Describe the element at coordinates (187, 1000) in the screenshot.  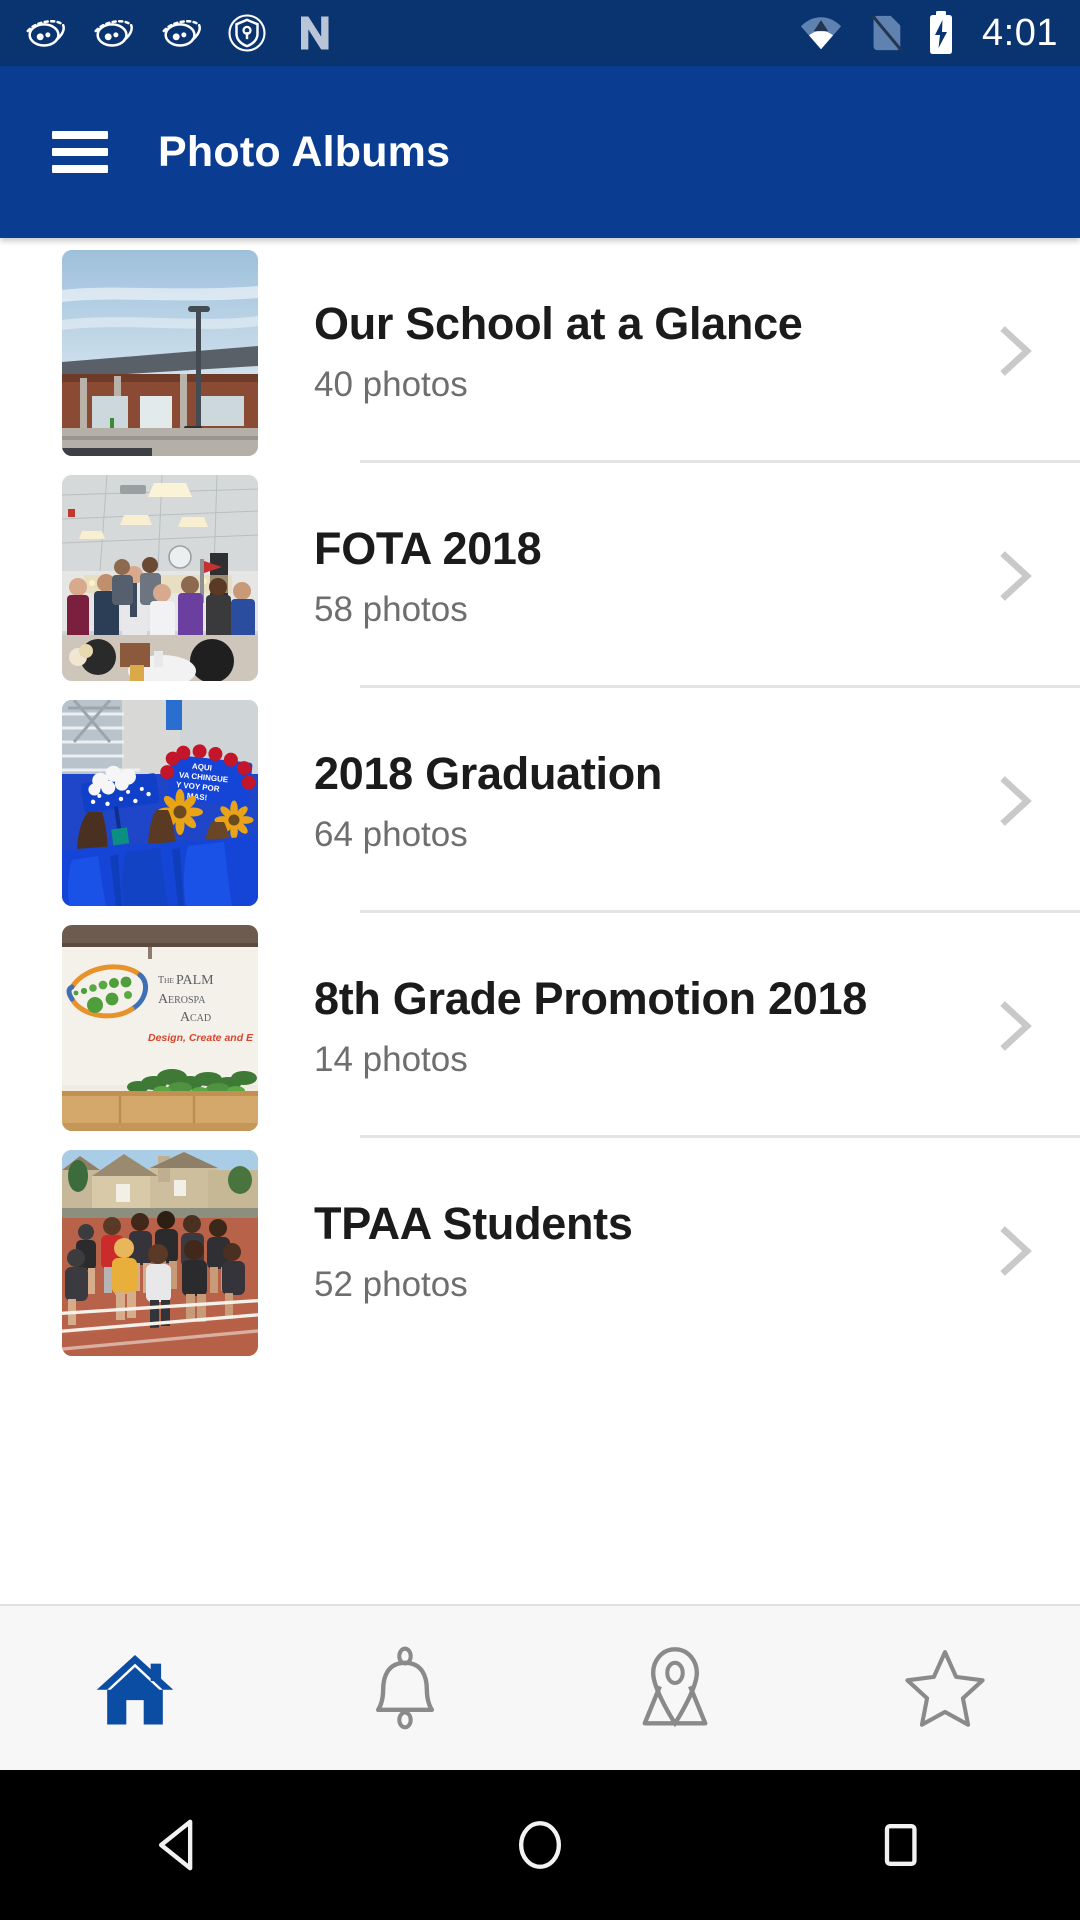
I see `svg-text: EROSPA` at that location.